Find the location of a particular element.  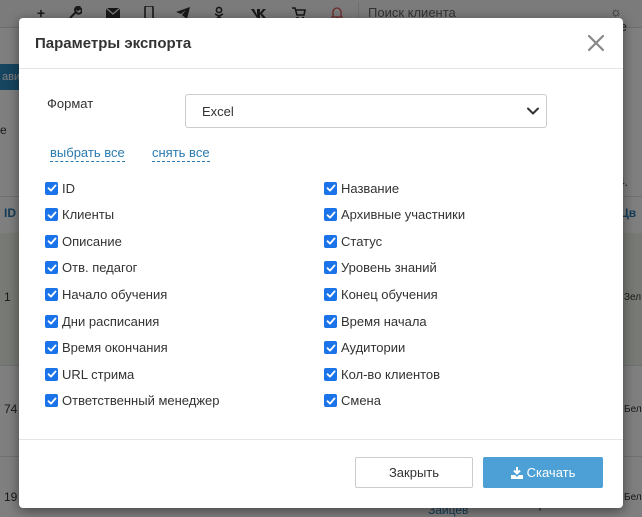

export-field-checkbox: Начало обучения is located at coordinates (106, 294).